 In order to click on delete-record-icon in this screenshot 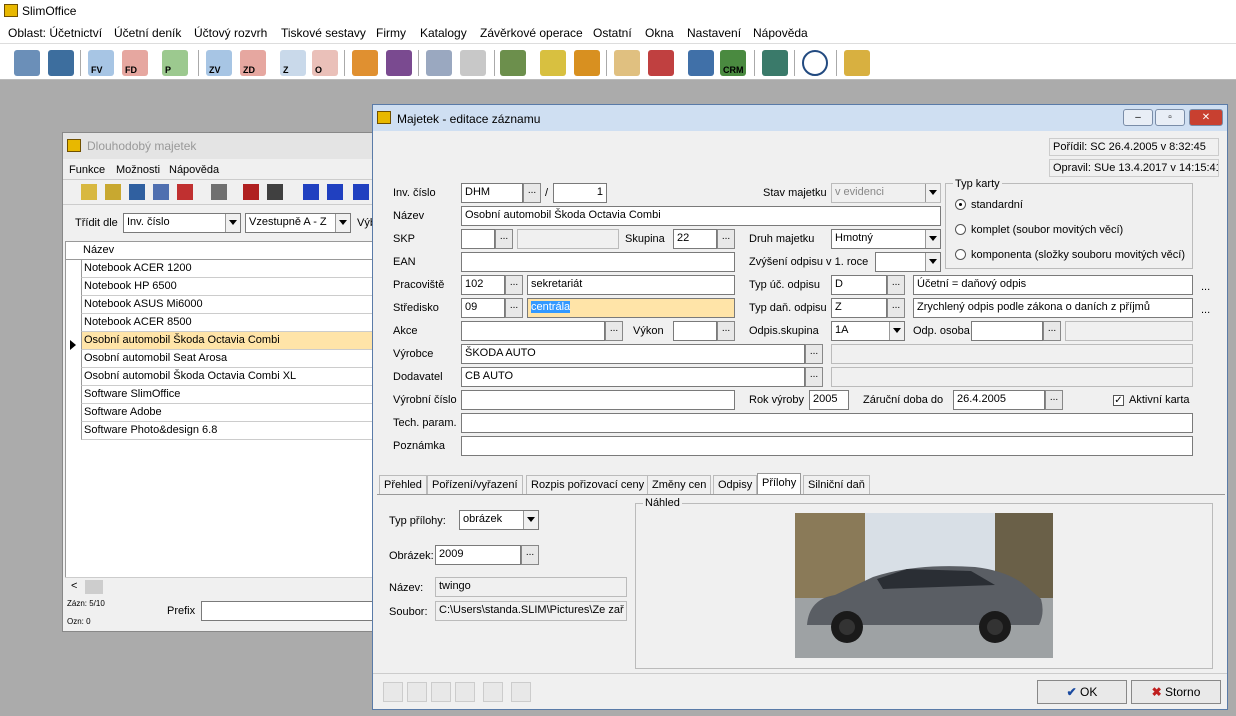, I will do `click(185, 192)`.